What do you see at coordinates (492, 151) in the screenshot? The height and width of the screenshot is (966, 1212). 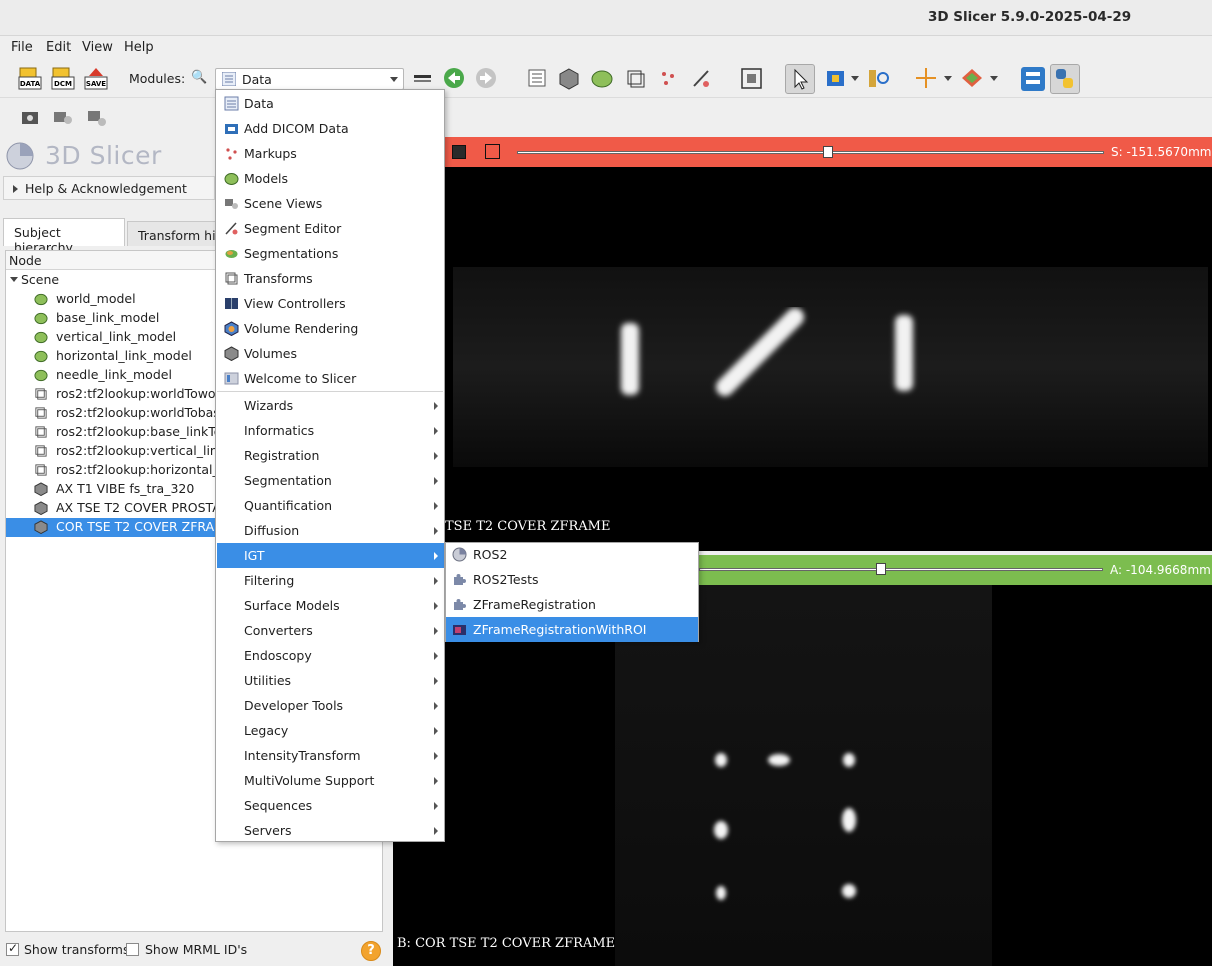 I see `maximize-view-icon` at bounding box center [492, 151].